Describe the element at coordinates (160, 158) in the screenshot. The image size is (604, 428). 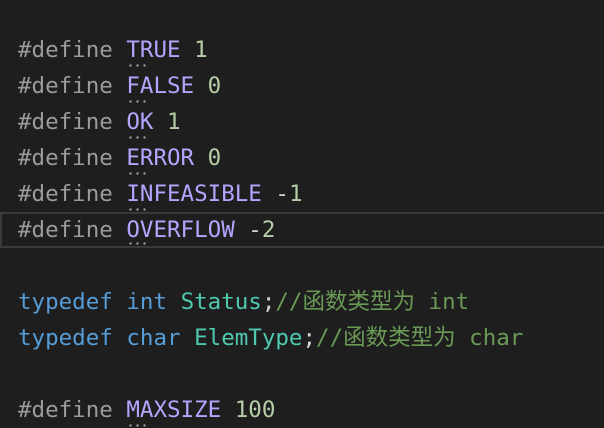
I see `macro-name: ERROR` at that location.